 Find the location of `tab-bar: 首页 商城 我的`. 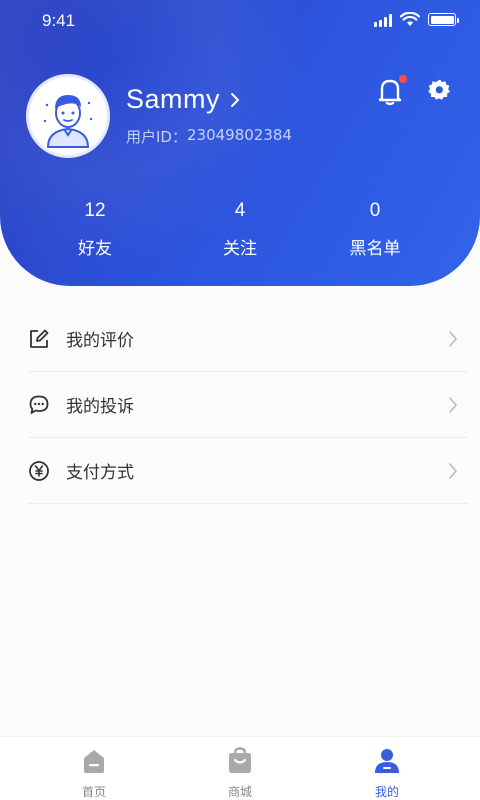

tab-bar: 首页 商城 我的 is located at coordinates (240, 768).